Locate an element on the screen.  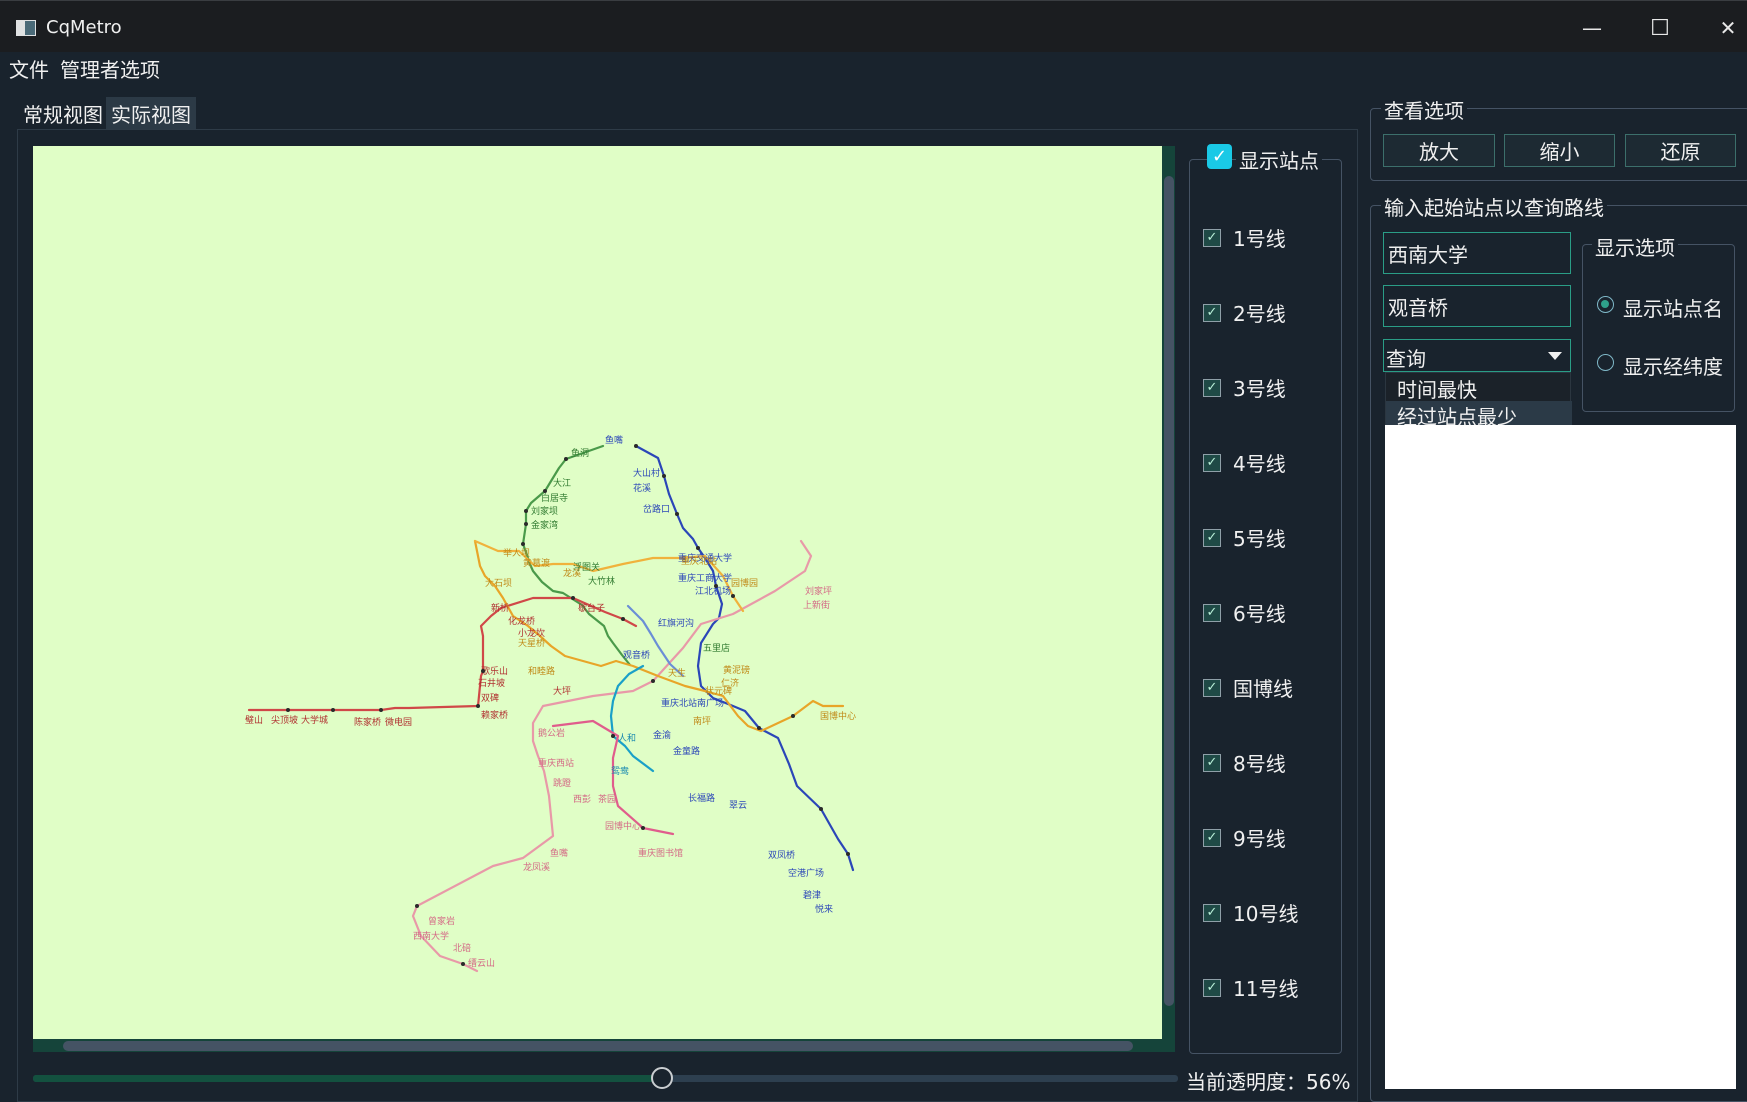
line-filter-item: ✓ 3号线 is located at coordinates (1244, 387).